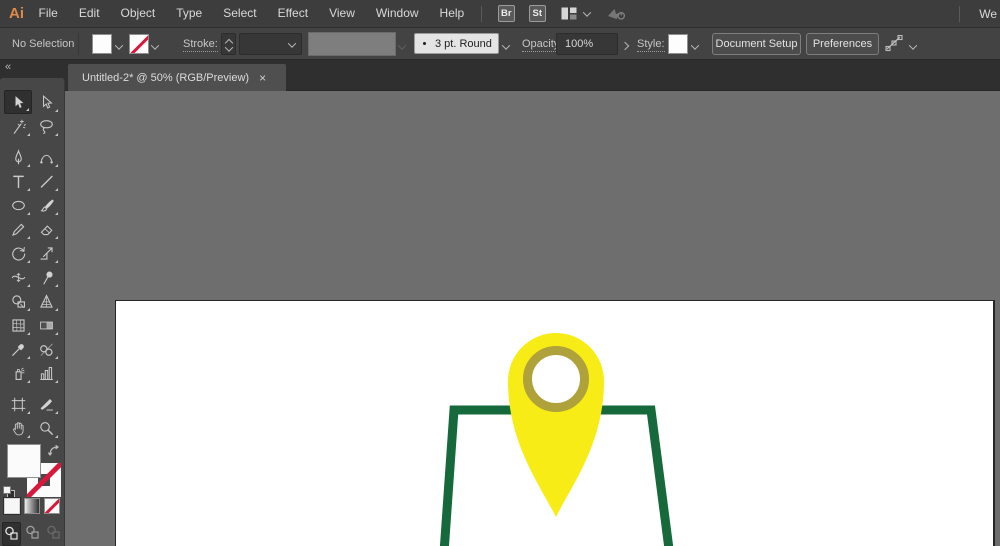 The image size is (1000, 546). I want to click on menu-select: Select, so click(240, 13).